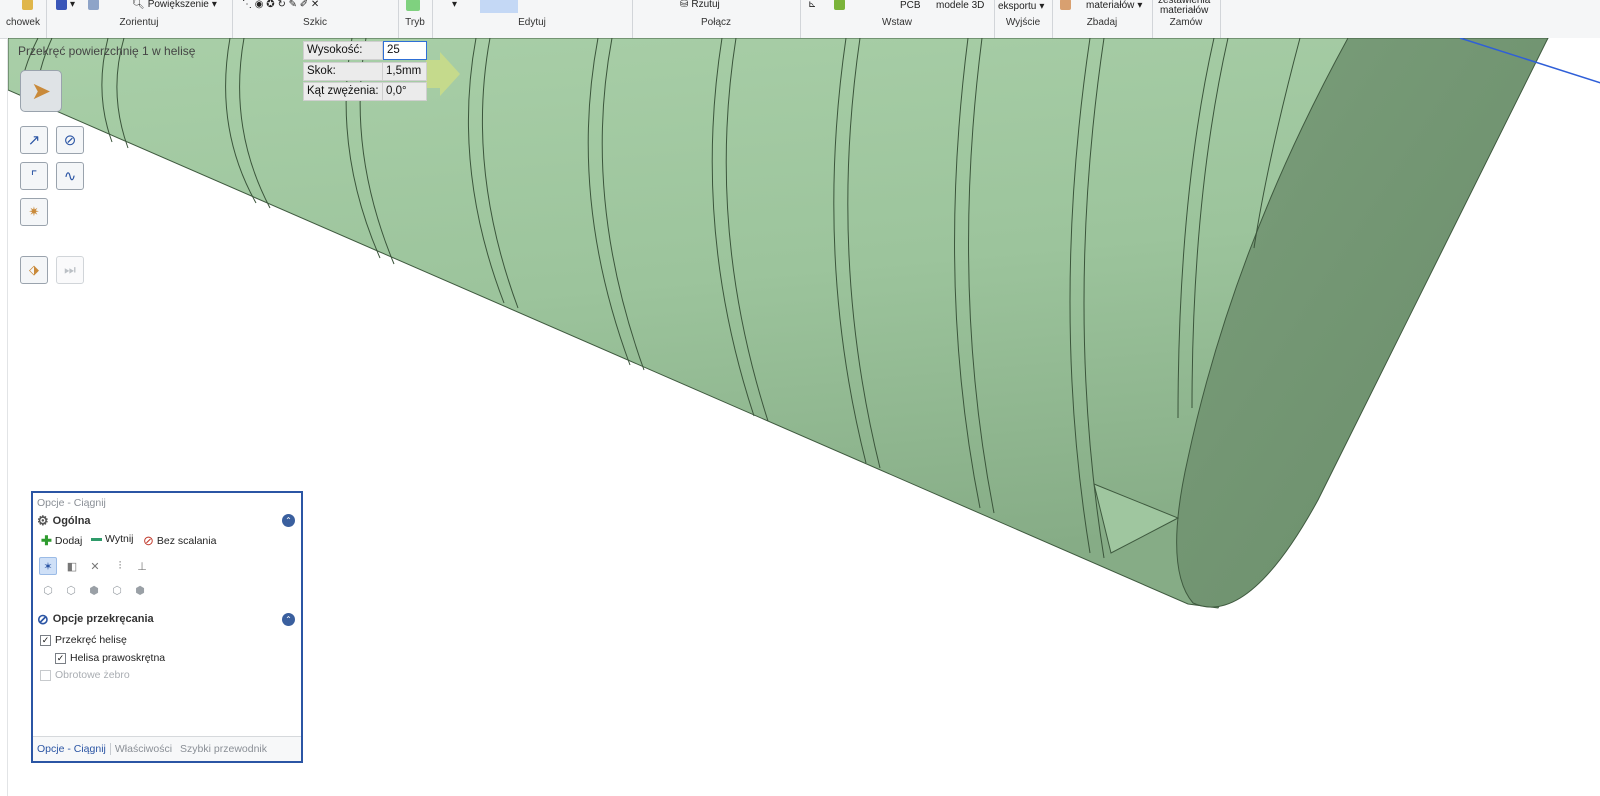 The image size is (1600, 796). I want to click on twist-section-title: Opcje przekręcania, so click(103, 619).